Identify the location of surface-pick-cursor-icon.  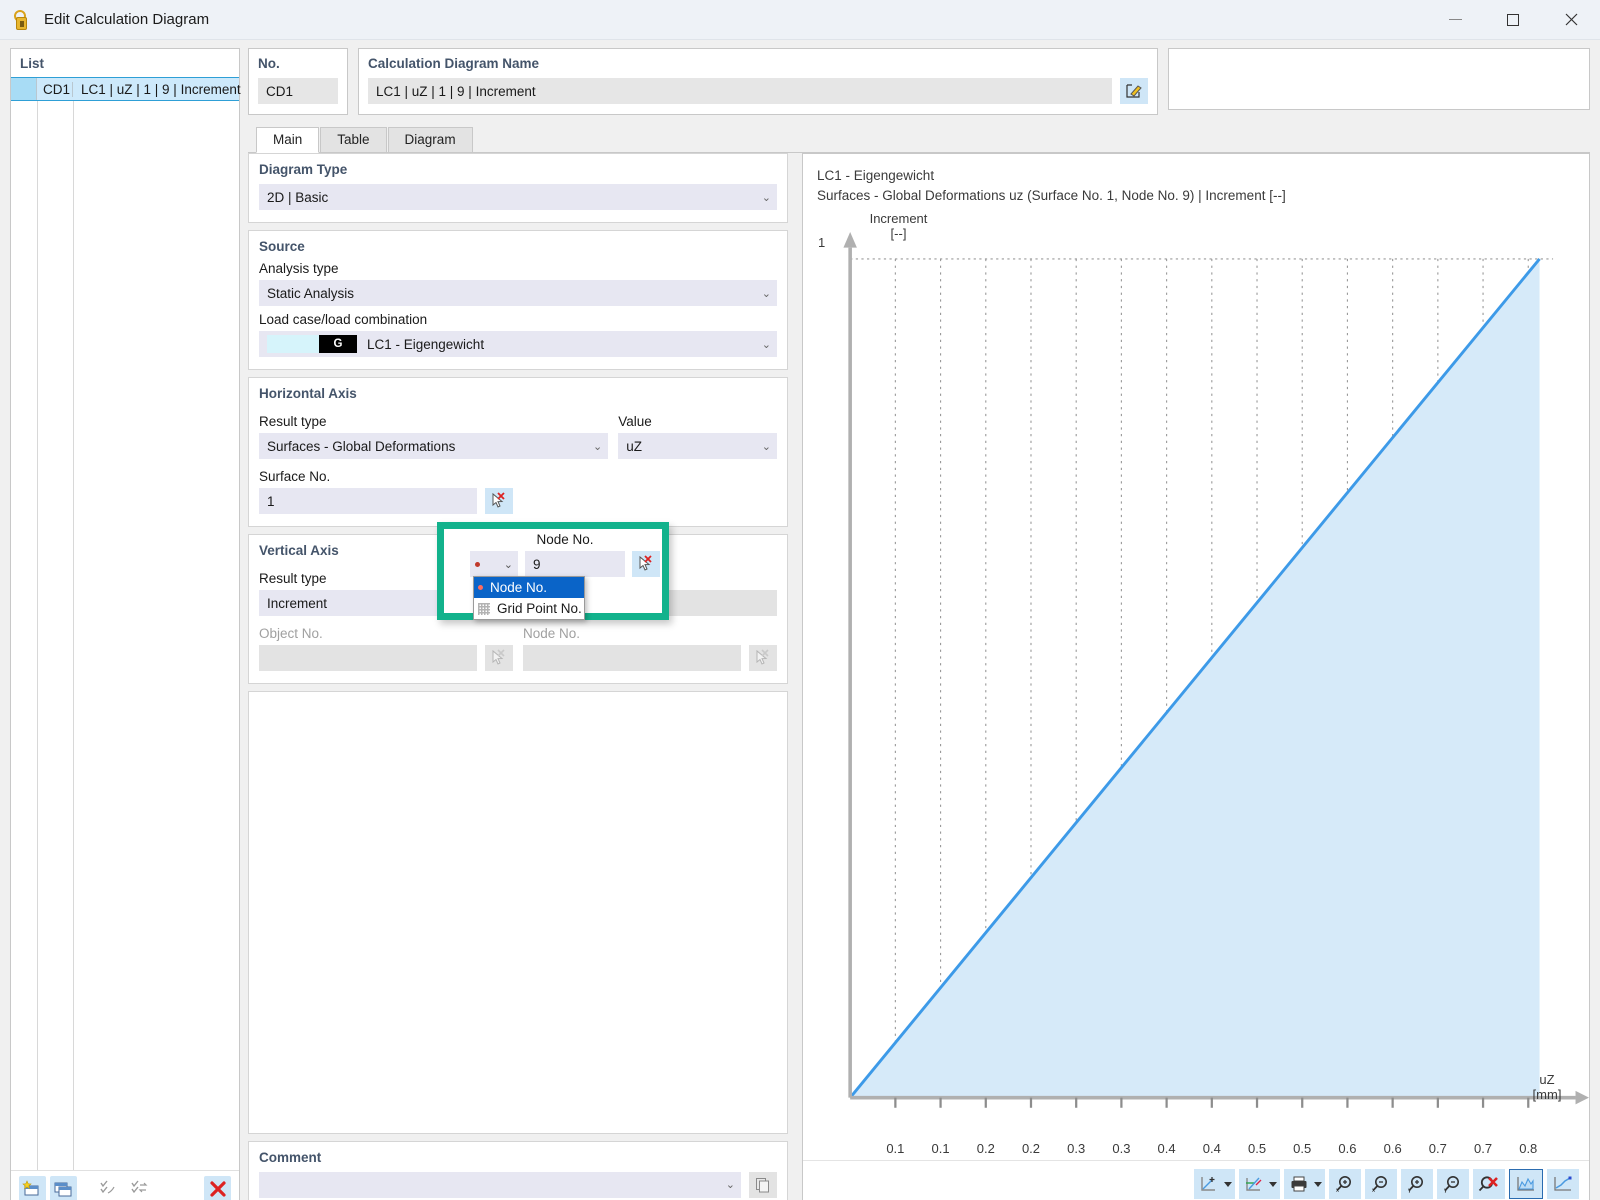
(499, 501).